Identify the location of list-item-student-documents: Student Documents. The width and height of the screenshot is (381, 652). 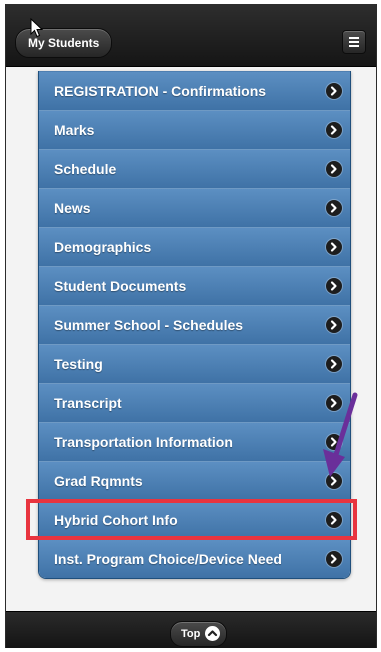
(194, 285).